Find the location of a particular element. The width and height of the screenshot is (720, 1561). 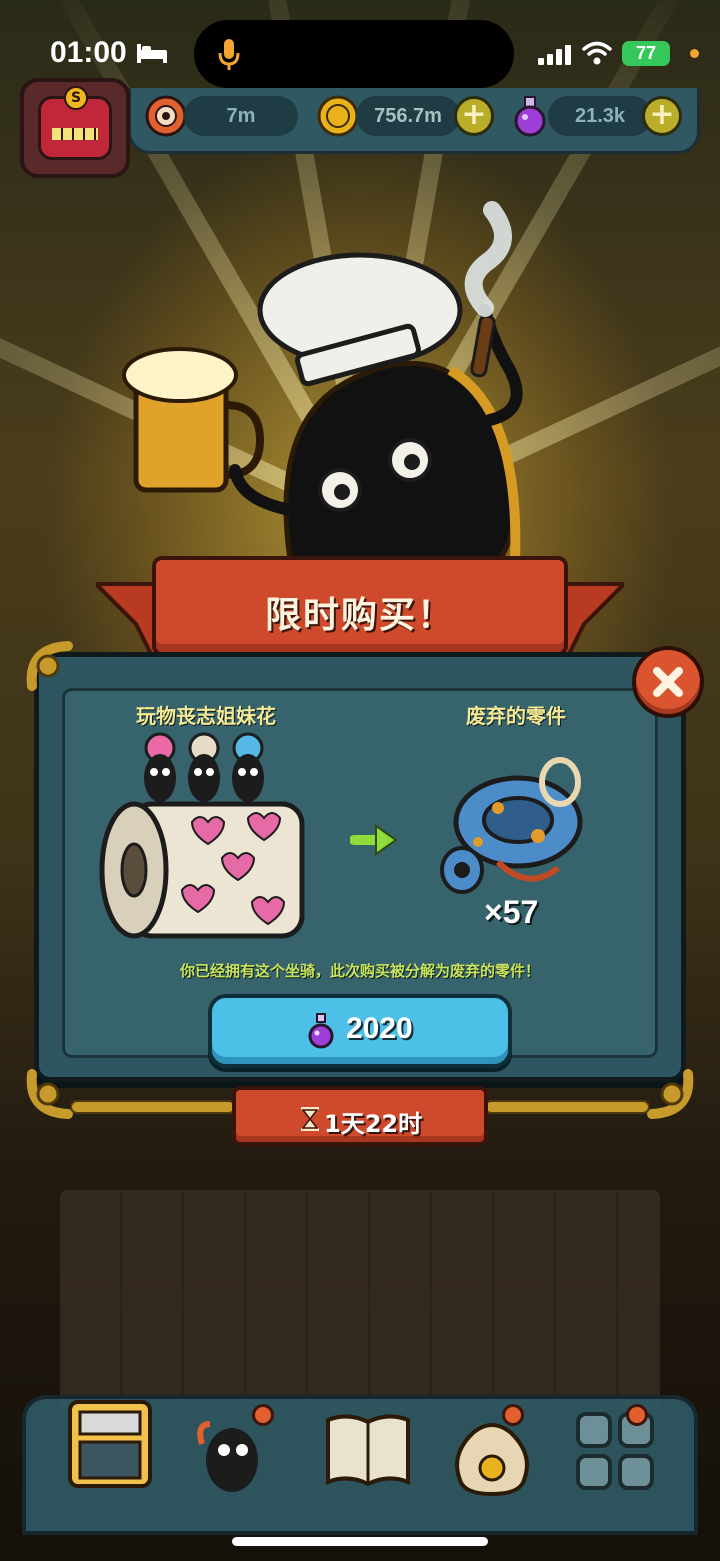

nav-more-notification-dot is located at coordinates (637, 1415).